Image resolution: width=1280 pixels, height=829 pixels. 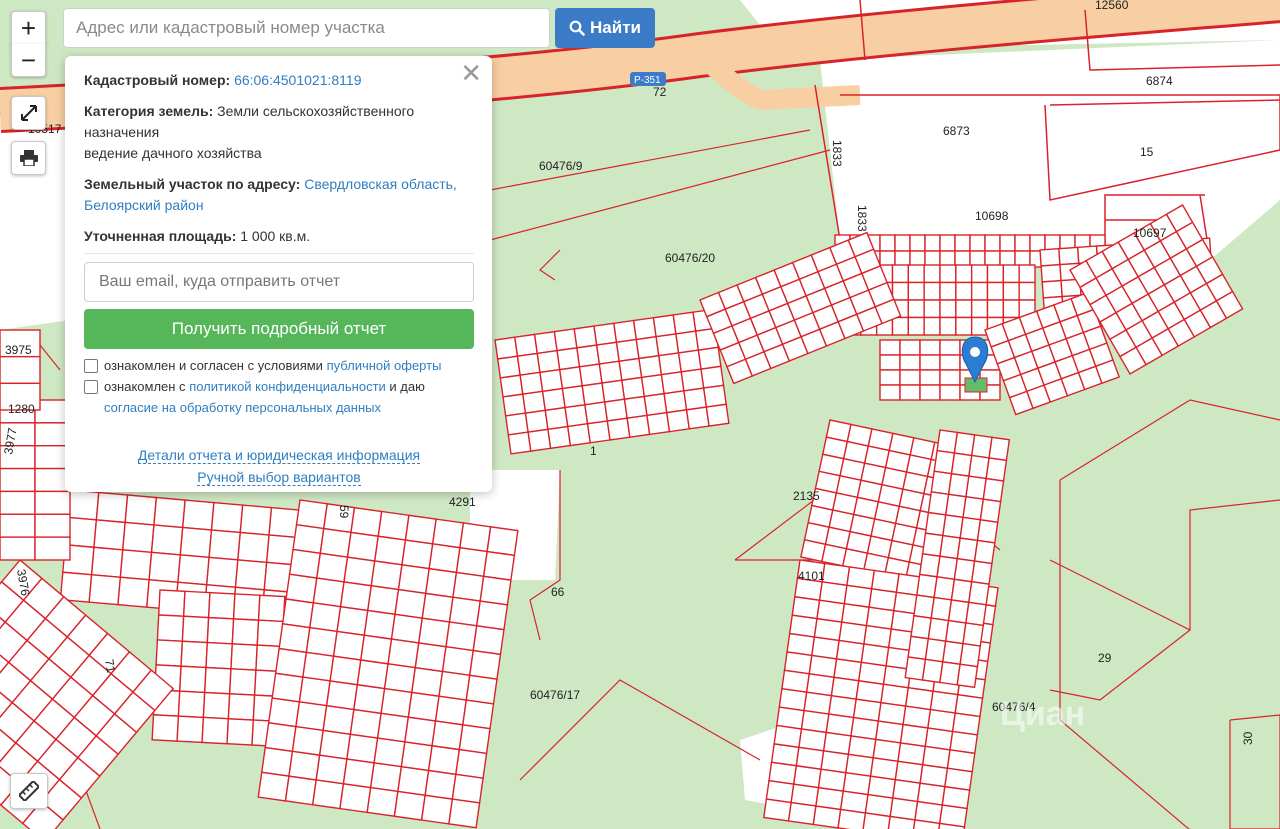 I want to click on manual-selection-link: Ручной выбор вариантов, so click(x=279, y=477).